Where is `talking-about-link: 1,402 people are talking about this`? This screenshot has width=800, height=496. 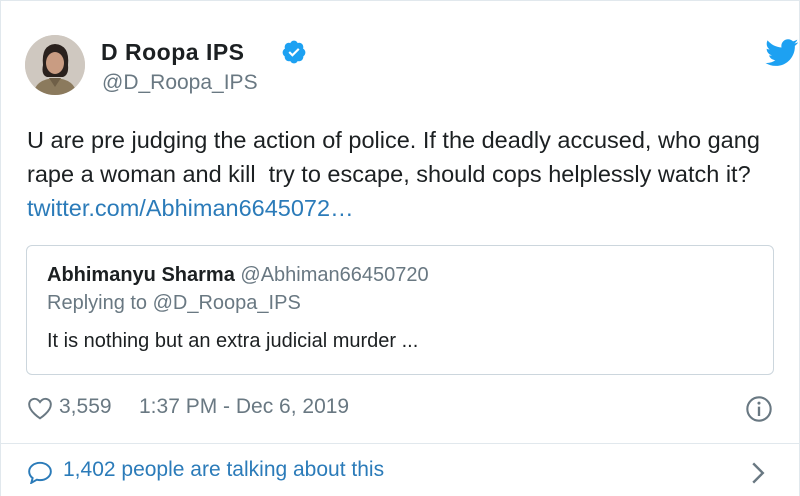
talking-about-link: 1,402 people are talking about this is located at coordinates (223, 470).